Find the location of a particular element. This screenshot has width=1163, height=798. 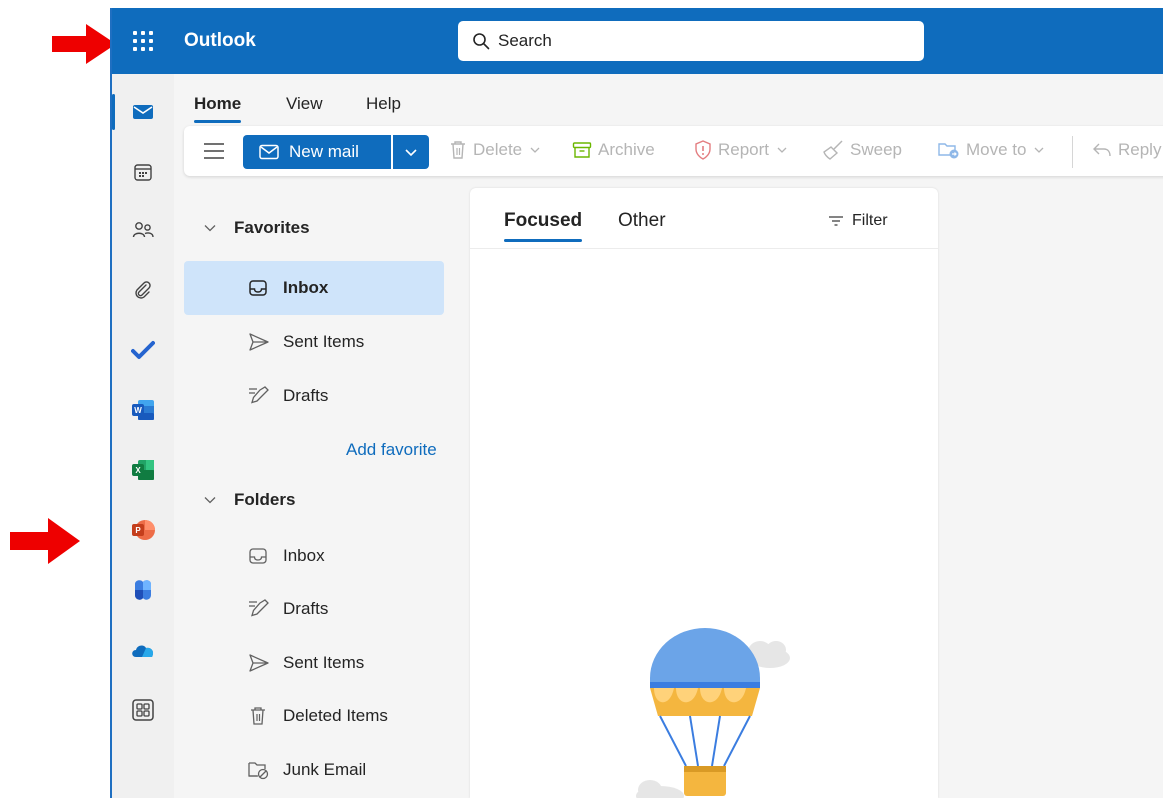

filter-button: Filter is located at coordinates (858, 221).